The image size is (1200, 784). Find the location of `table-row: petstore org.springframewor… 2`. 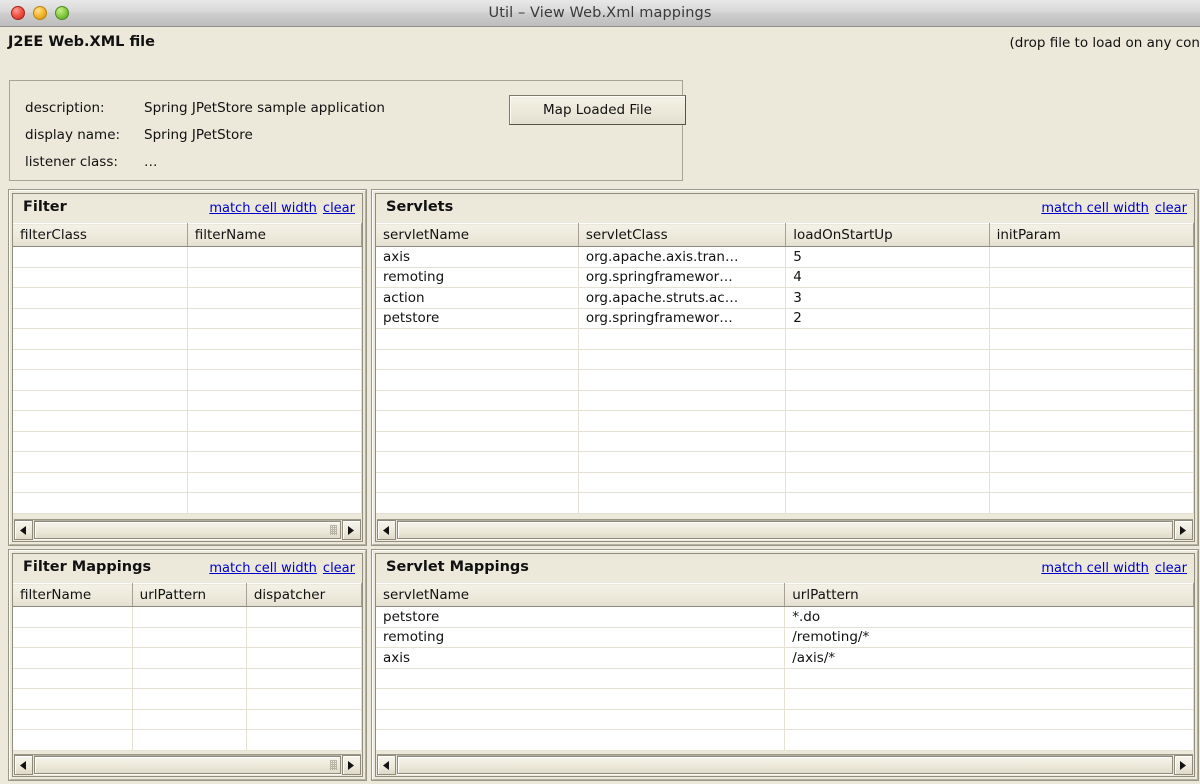

table-row: petstore org.springframewor… 2 is located at coordinates (785, 318).